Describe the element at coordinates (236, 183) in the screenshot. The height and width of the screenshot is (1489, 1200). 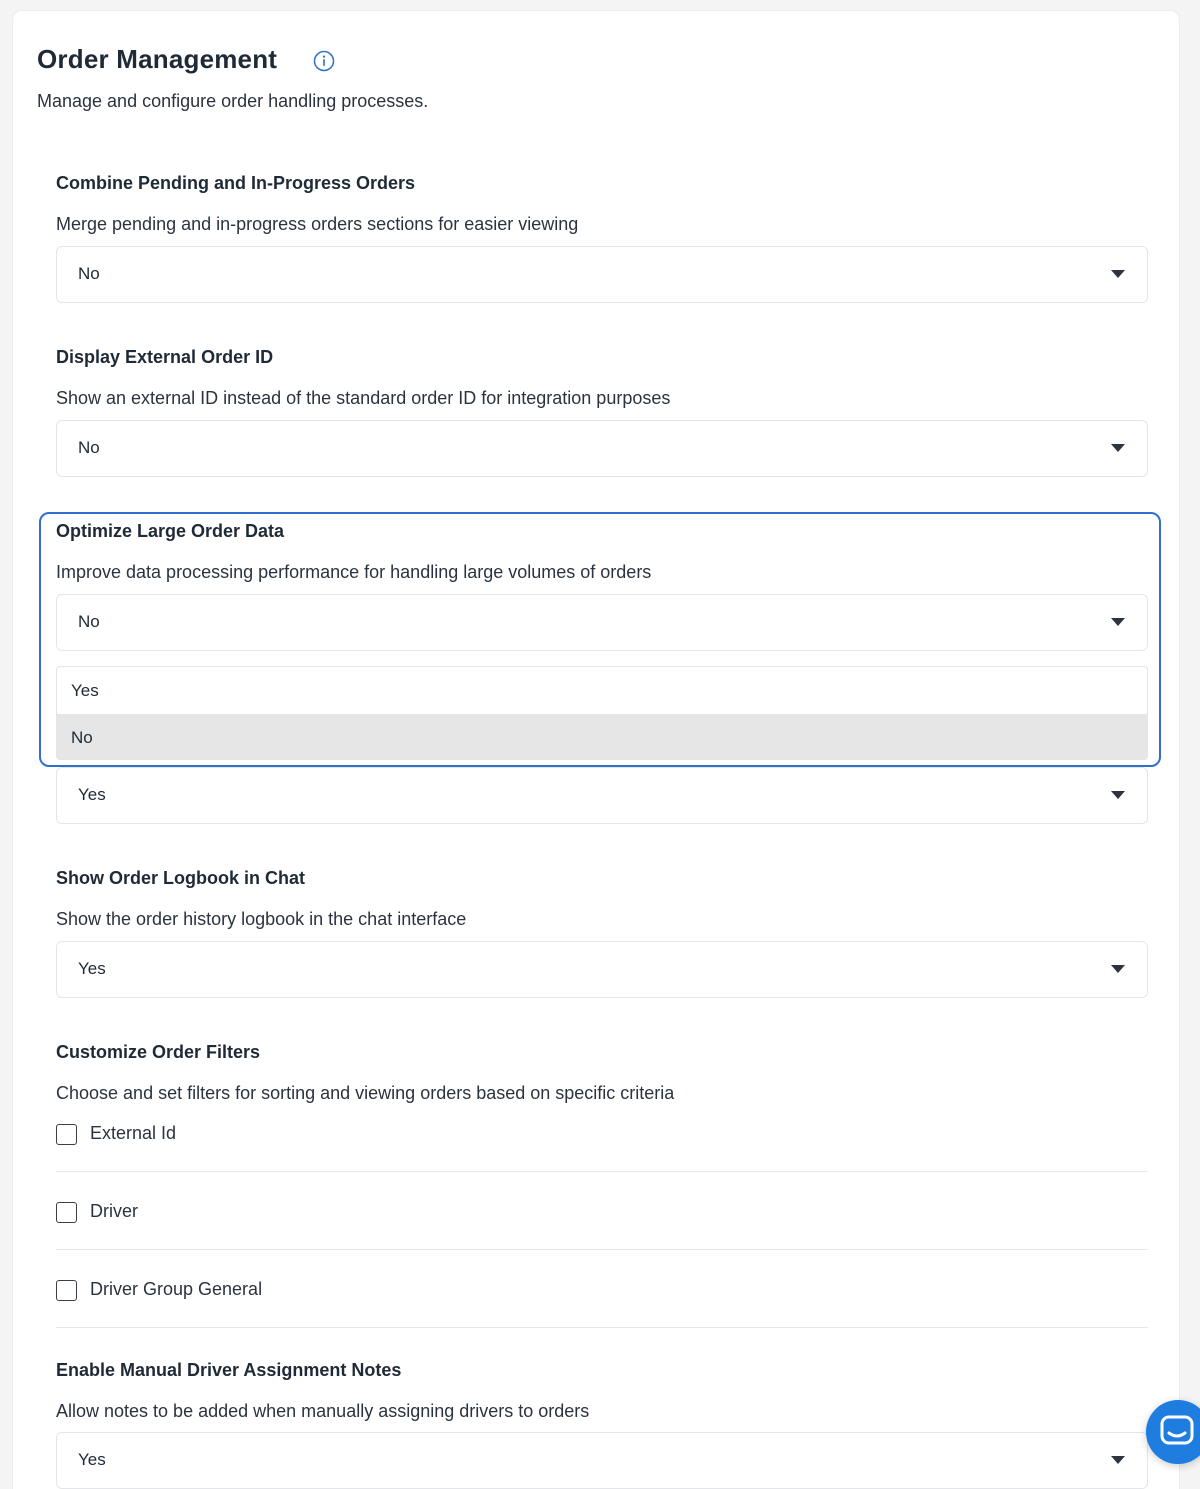
I see `combine-orders-title: Combine Pending and In-Progress Orders` at that location.